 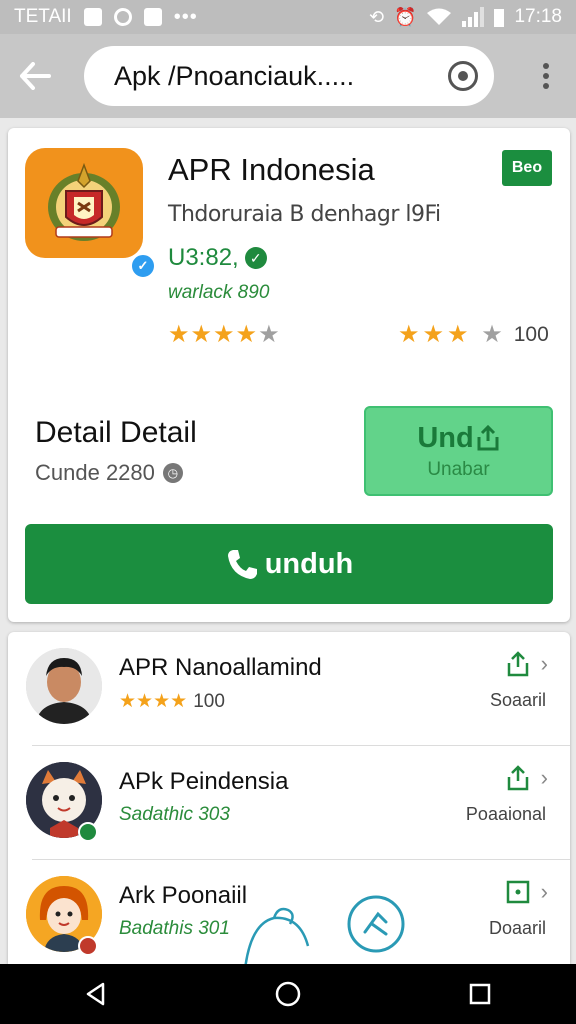 What do you see at coordinates (152, 17) in the screenshot?
I see `message-icon` at bounding box center [152, 17].